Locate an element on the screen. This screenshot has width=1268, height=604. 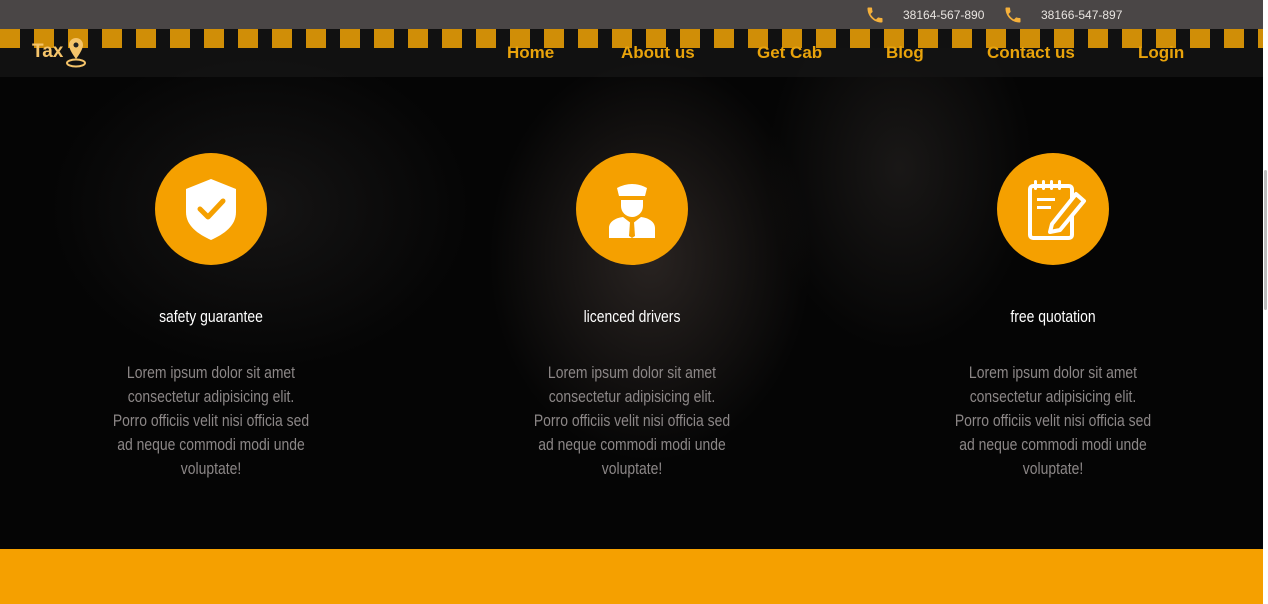
nav-home: Home is located at coordinates (530, 53).